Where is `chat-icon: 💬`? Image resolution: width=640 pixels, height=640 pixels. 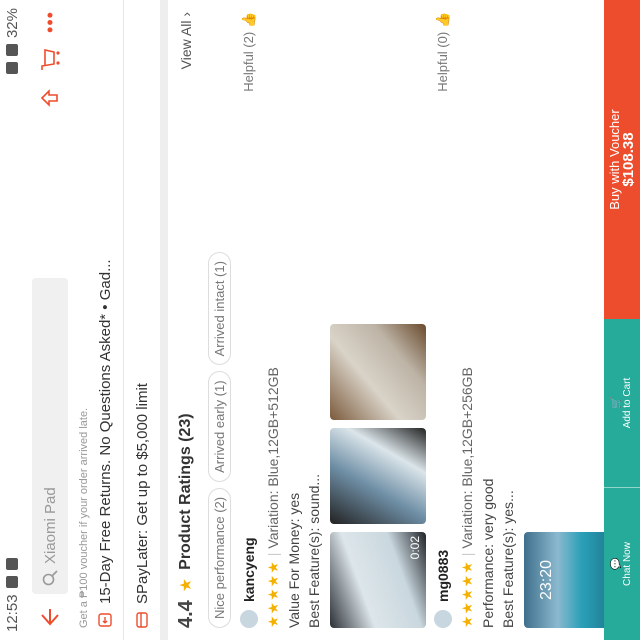 chat-icon: 💬 is located at coordinates (616, 564).